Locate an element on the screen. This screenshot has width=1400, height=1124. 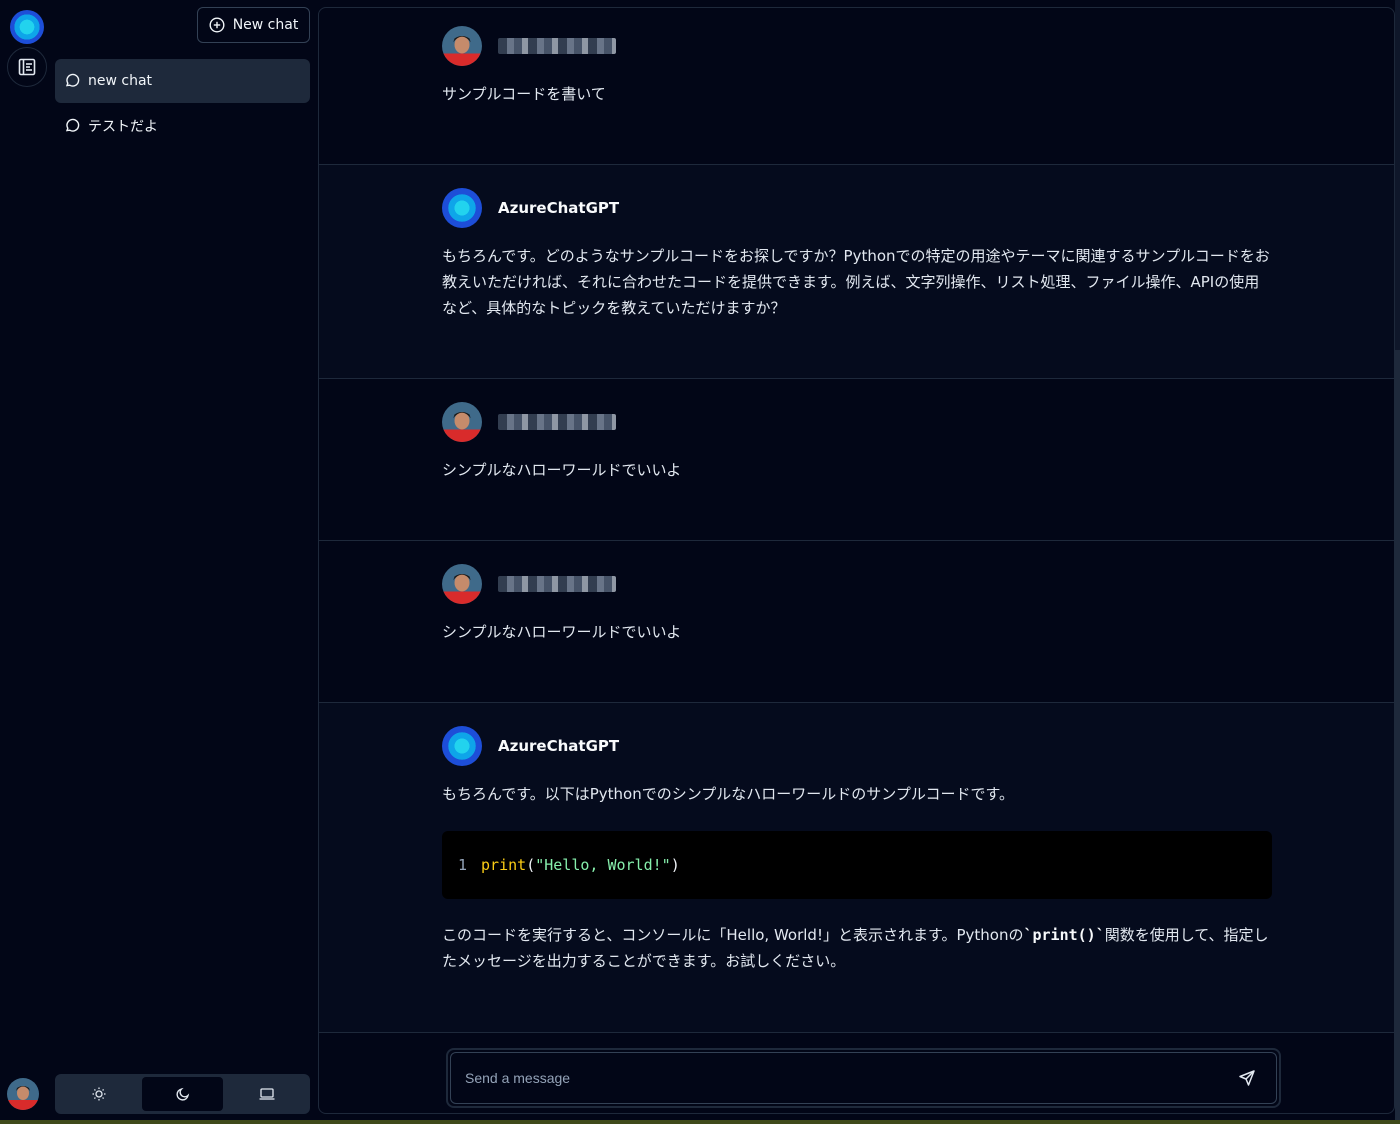
code-paren-open: ( is located at coordinates (531, 865).